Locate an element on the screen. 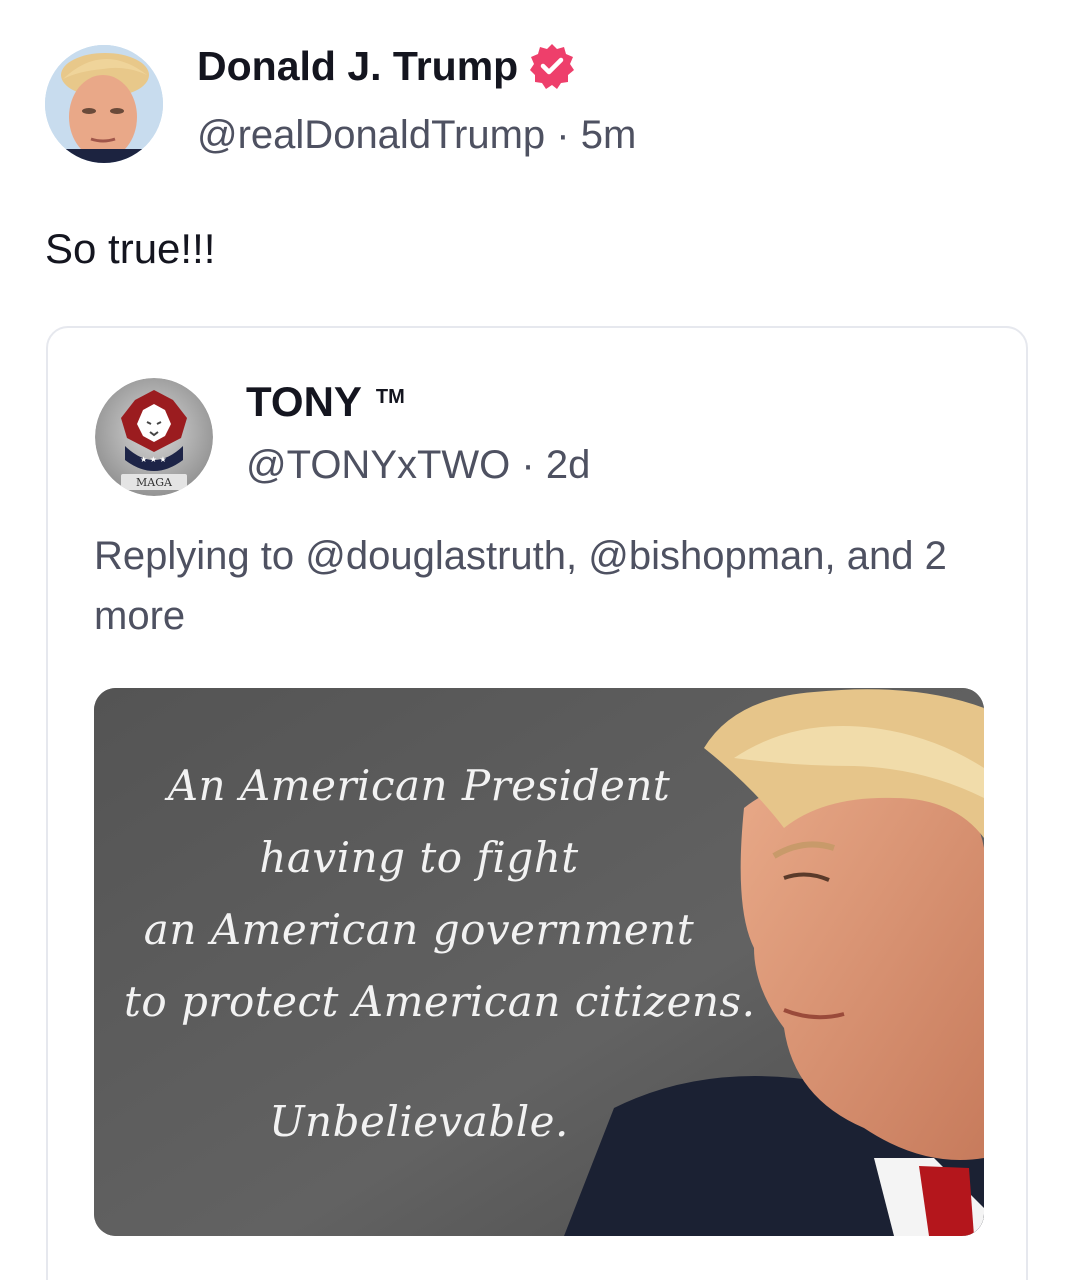 The image size is (1075, 1280). quoted-author-avatar: ★ ★ ★ MAGA is located at coordinates (154, 437).